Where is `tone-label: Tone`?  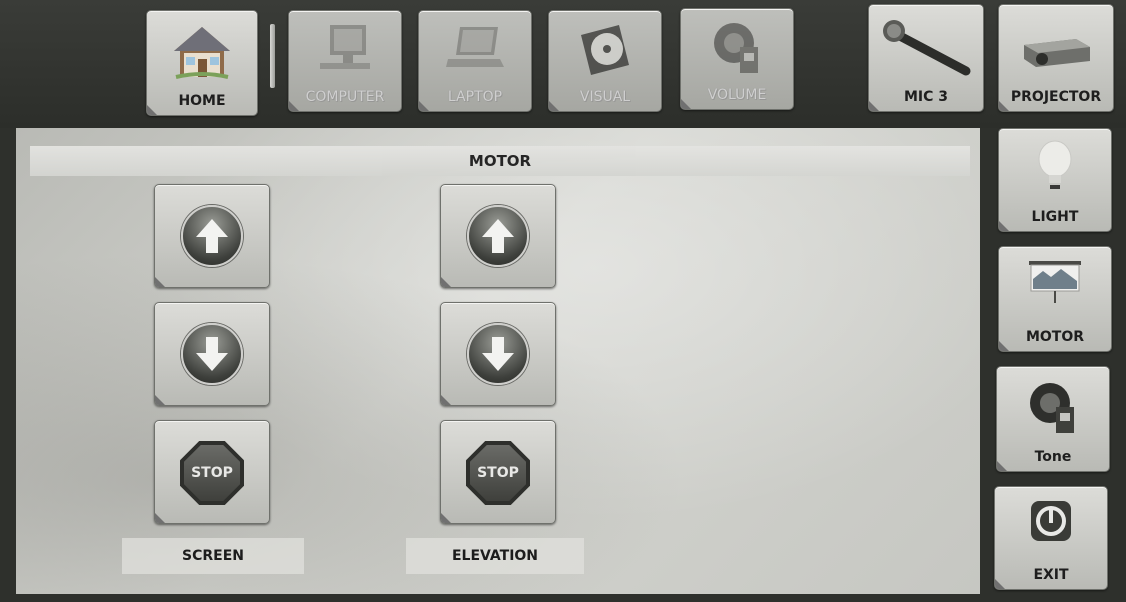
tone-label: Tone is located at coordinates (1053, 457).